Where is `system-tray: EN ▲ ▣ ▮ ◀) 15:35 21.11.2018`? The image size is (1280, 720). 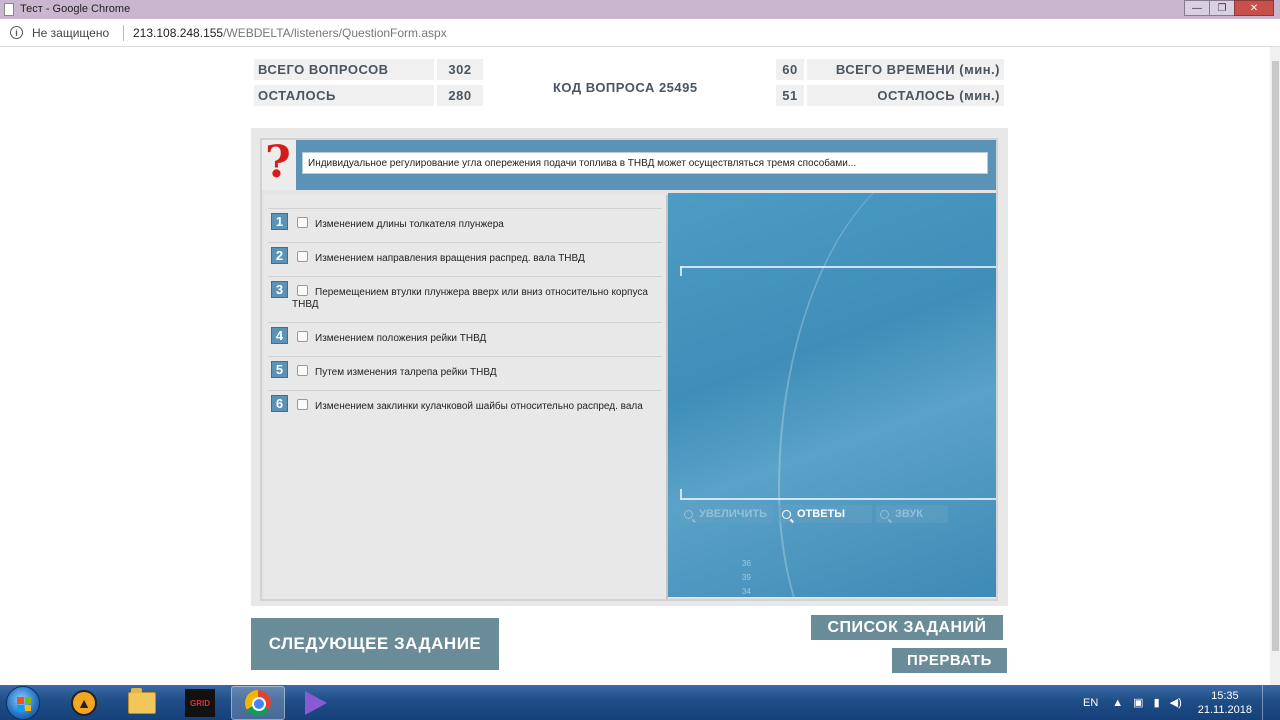
system-tray: EN ▲ ▣ ▮ ◀) 15:35 21.11.2018 is located at coordinates (1177, 702).